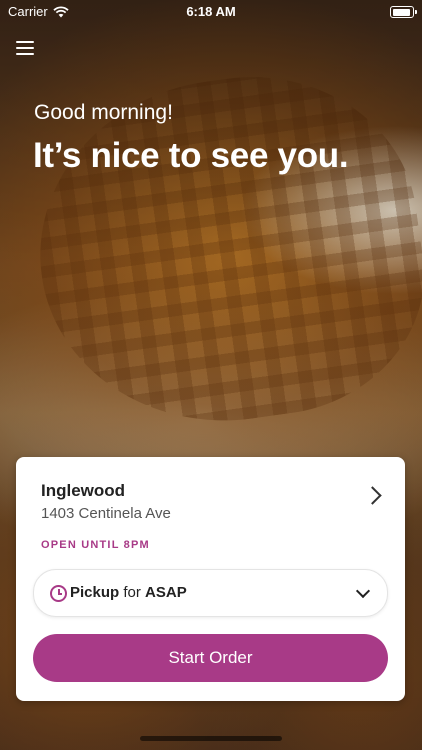 Image resolution: width=422 pixels, height=750 pixels. Describe the element at coordinates (372, 495) in the screenshot. I see `chevron-right-icon` at that location.